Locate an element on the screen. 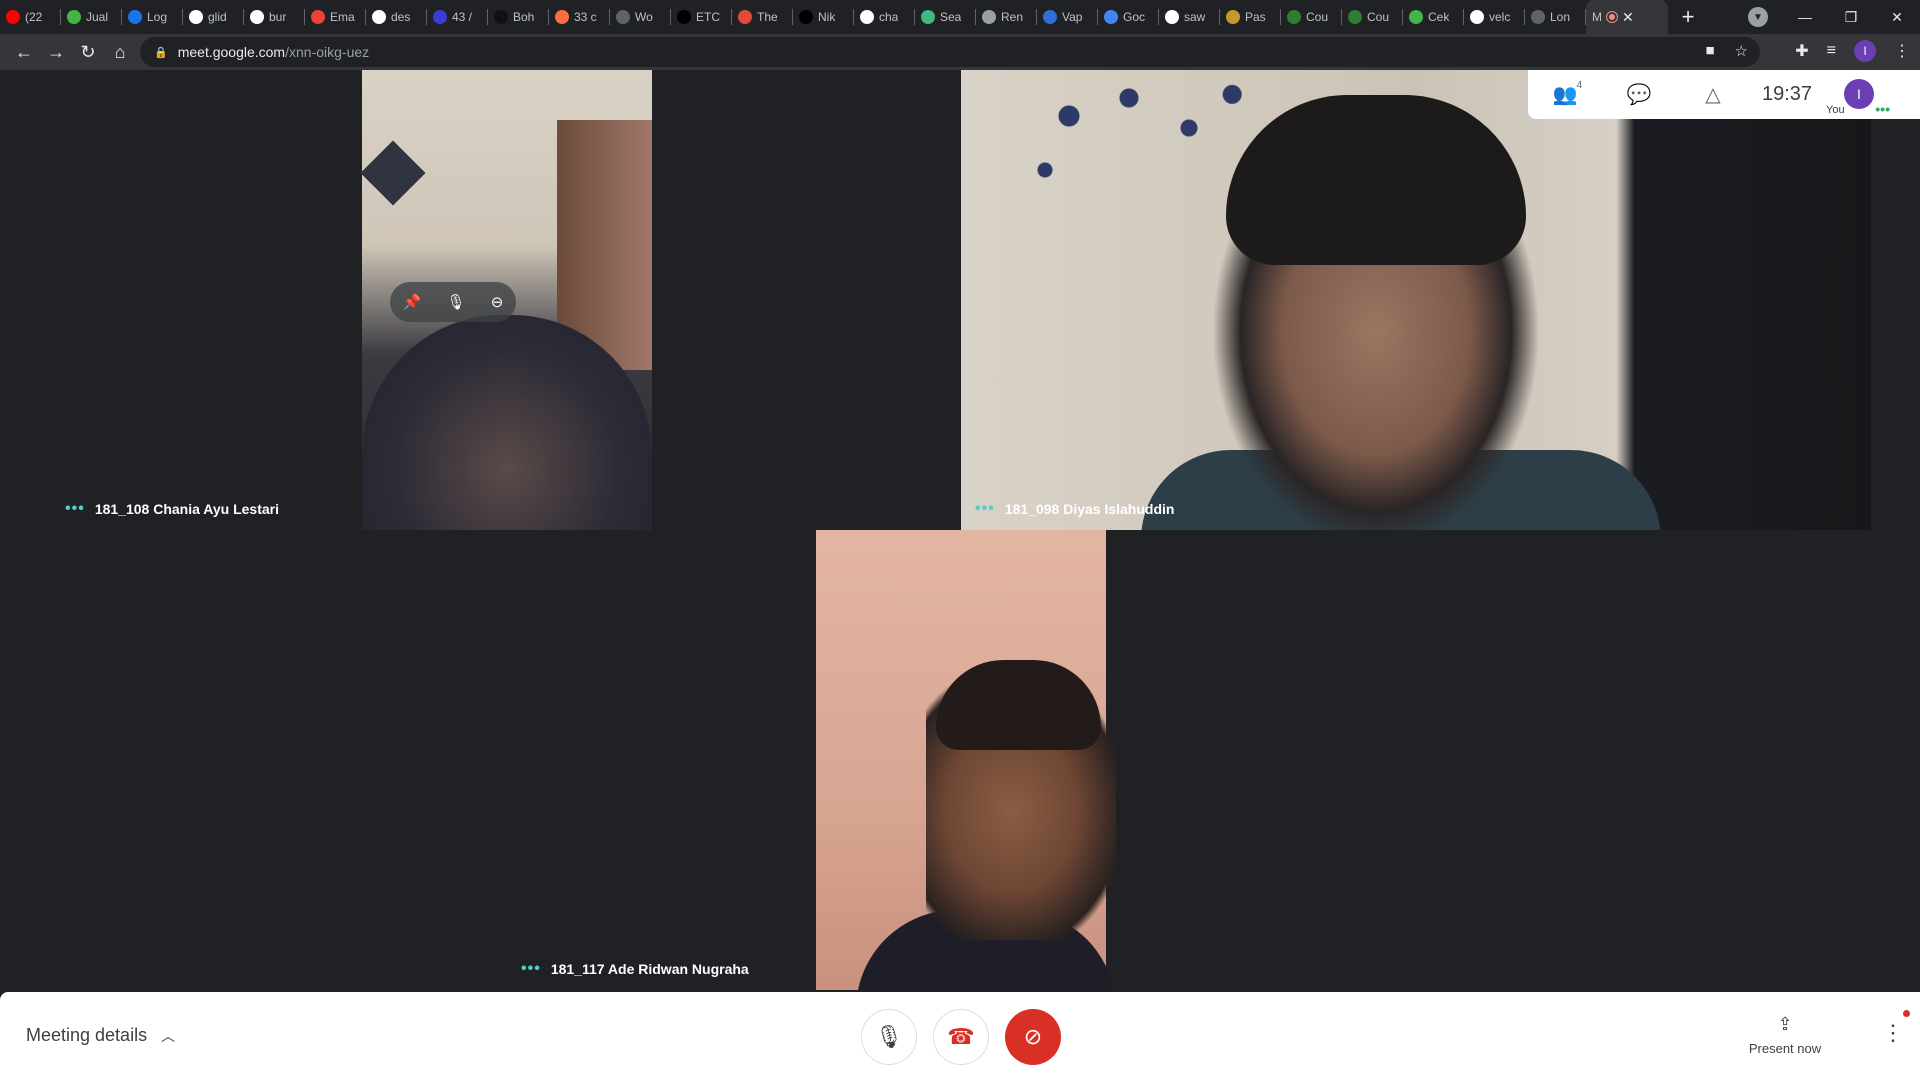  close-window-button: ✕ is located at coordinates (1897, 17).